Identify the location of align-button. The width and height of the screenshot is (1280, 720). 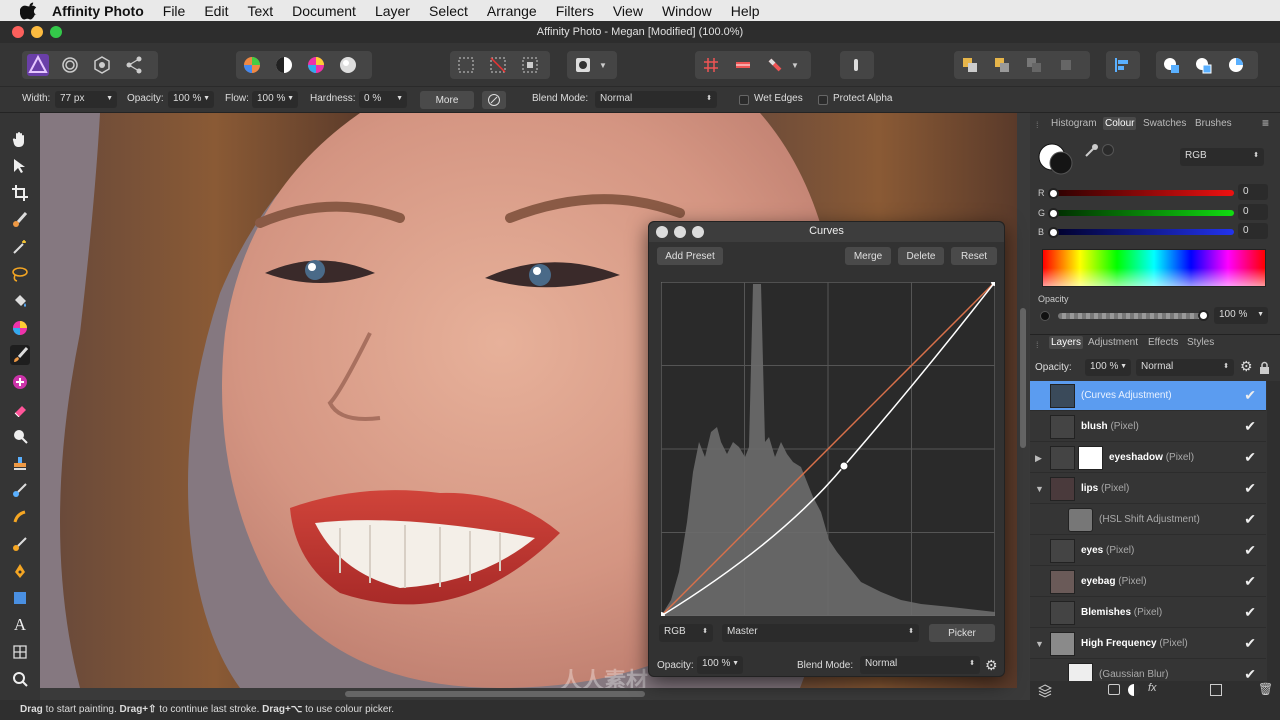
(1122, 65).